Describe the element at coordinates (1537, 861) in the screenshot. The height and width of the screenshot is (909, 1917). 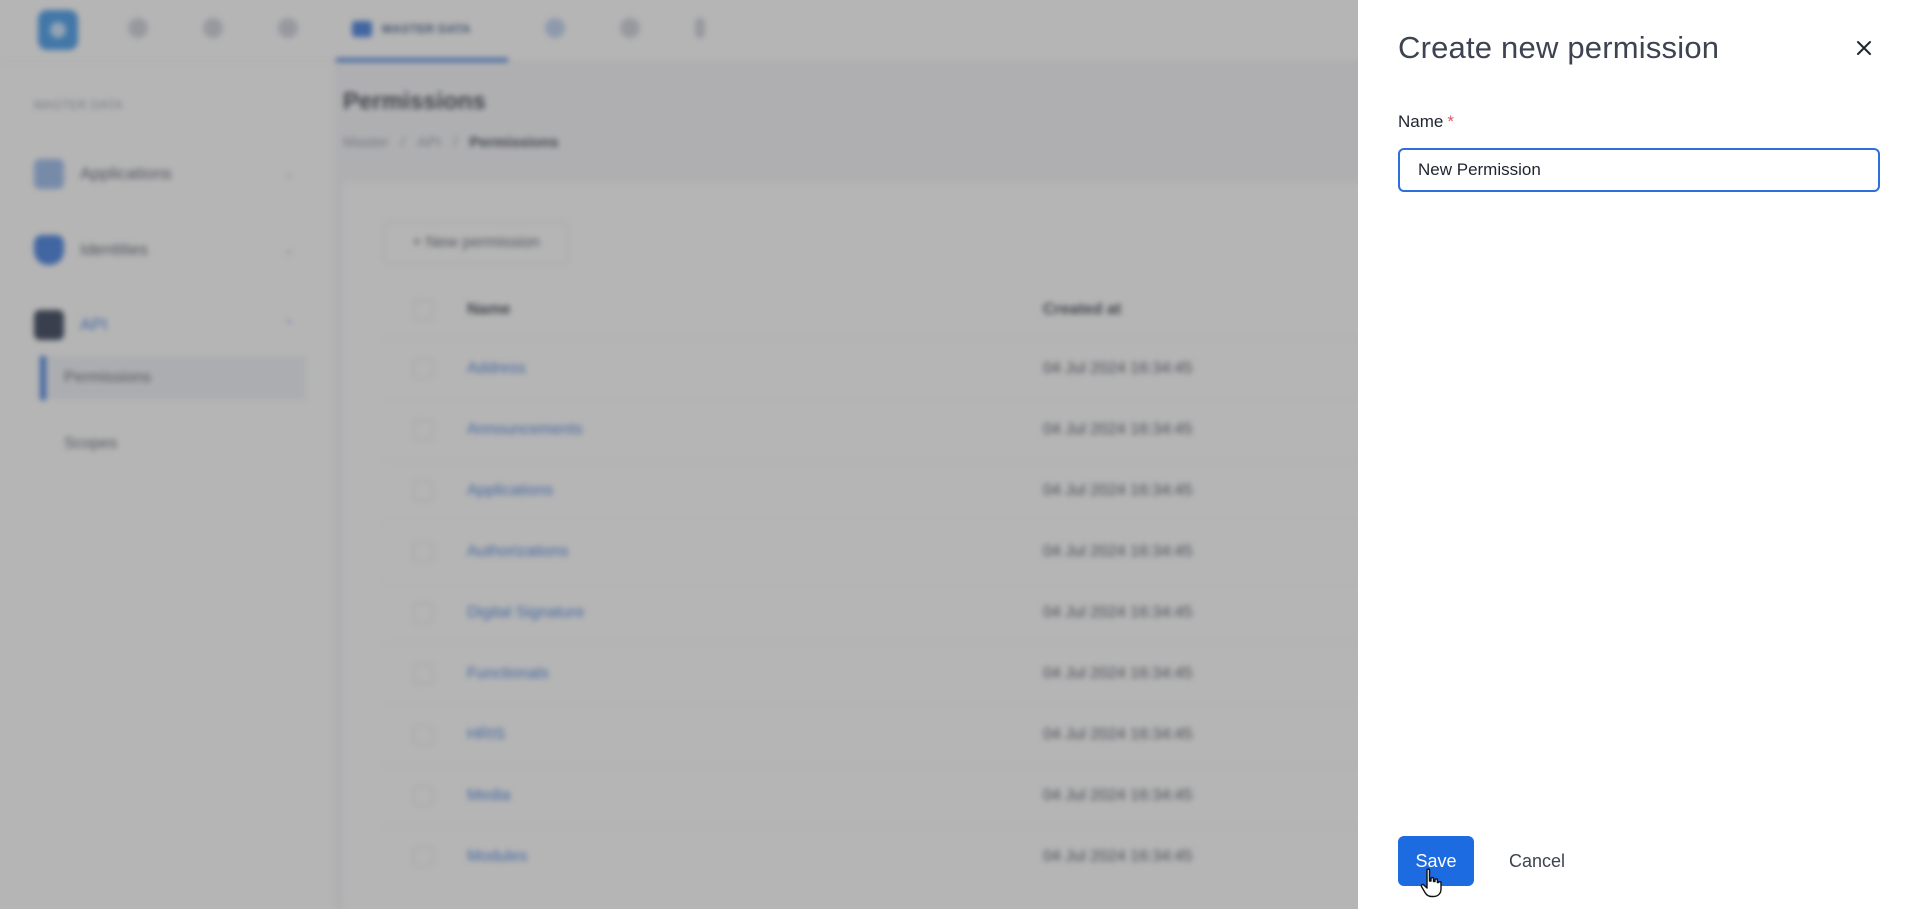
I see `cancel-button: Cancel` at that location.